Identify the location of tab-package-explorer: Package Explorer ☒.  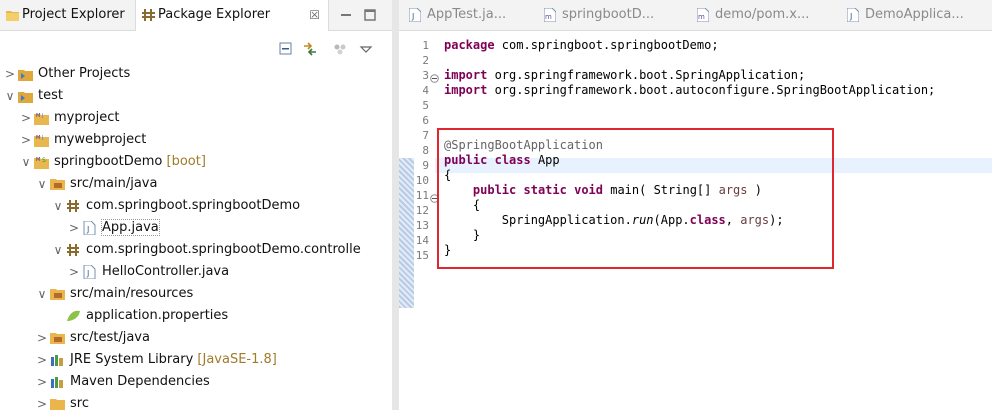
(232, 15).